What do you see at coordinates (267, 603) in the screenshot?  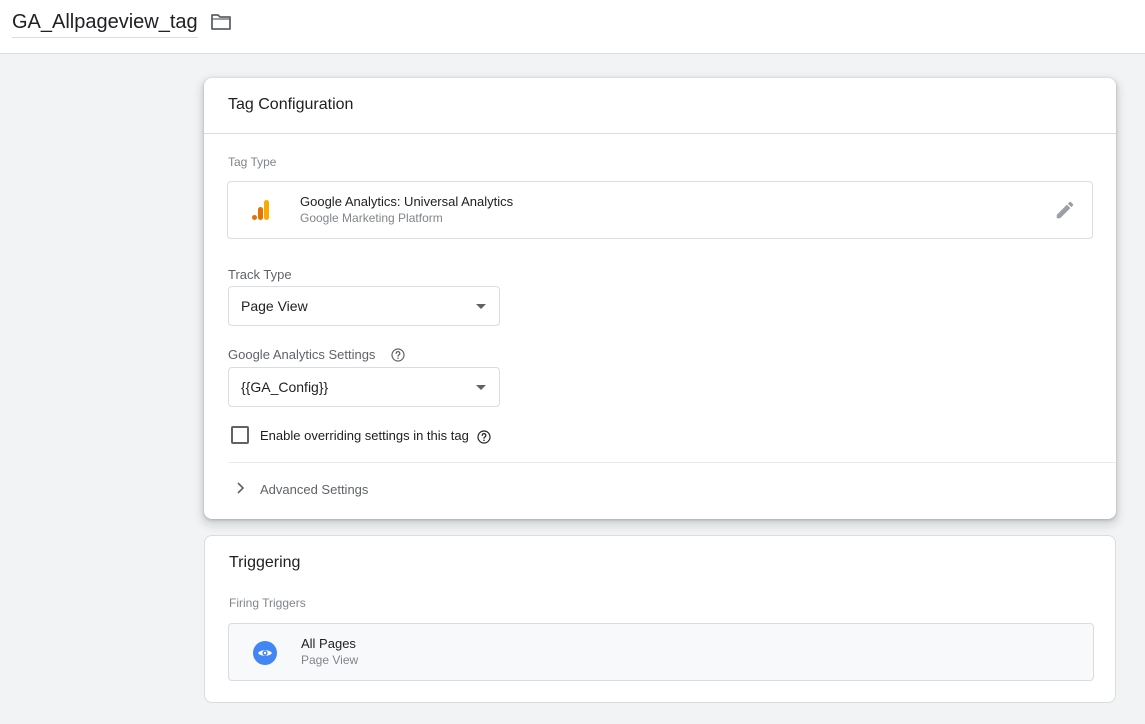 I see `firing-triggers-label: Firing Triggers` at bounding box center [267, 603].